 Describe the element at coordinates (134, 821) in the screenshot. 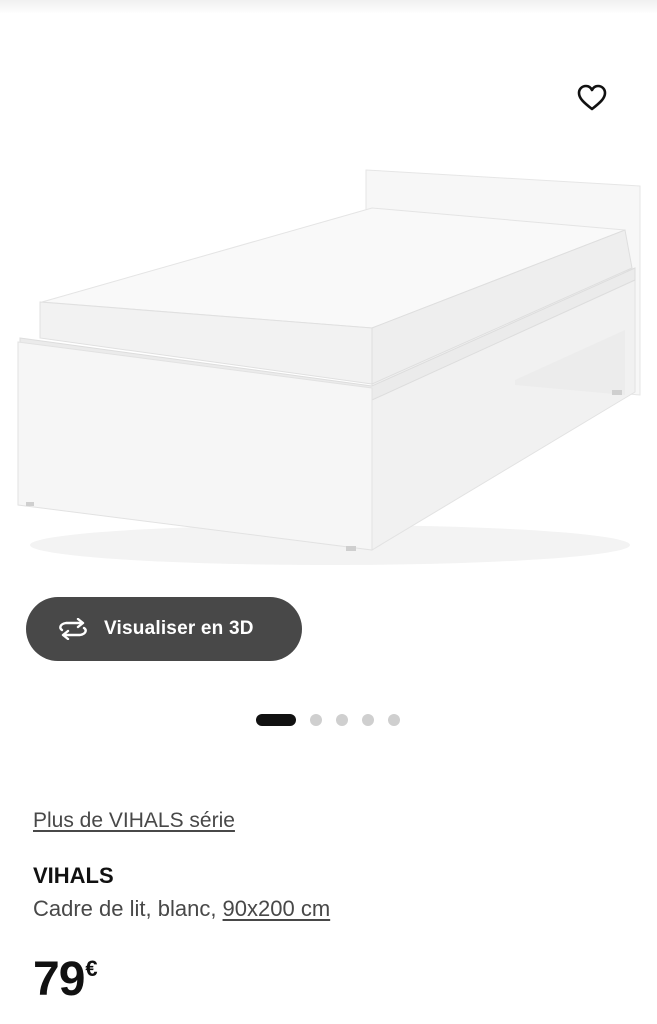

I see `series-link: Plus de VIHALS série` at that location.